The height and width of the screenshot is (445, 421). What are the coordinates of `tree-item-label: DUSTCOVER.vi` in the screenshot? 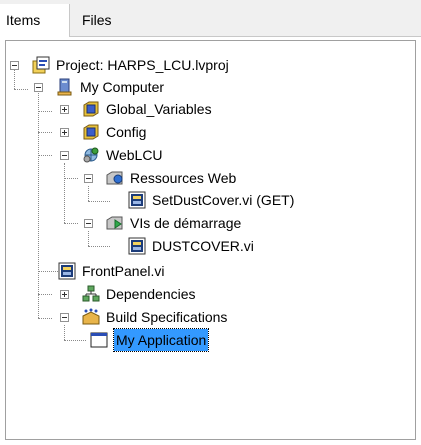 It's located at (203, 246).